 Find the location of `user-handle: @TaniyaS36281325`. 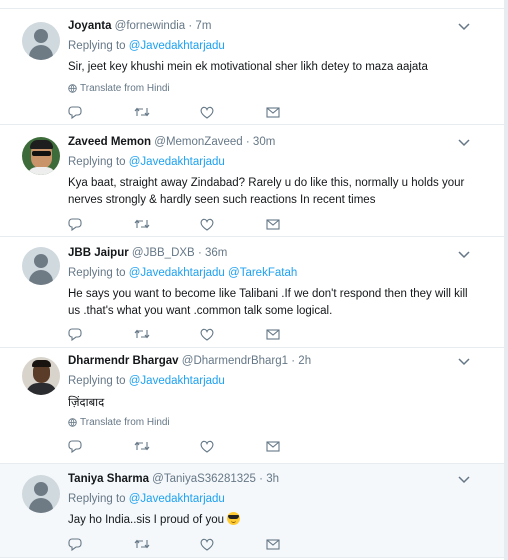

user-handle: @TaniyaS36281325 is located at coordinates (204, 479).